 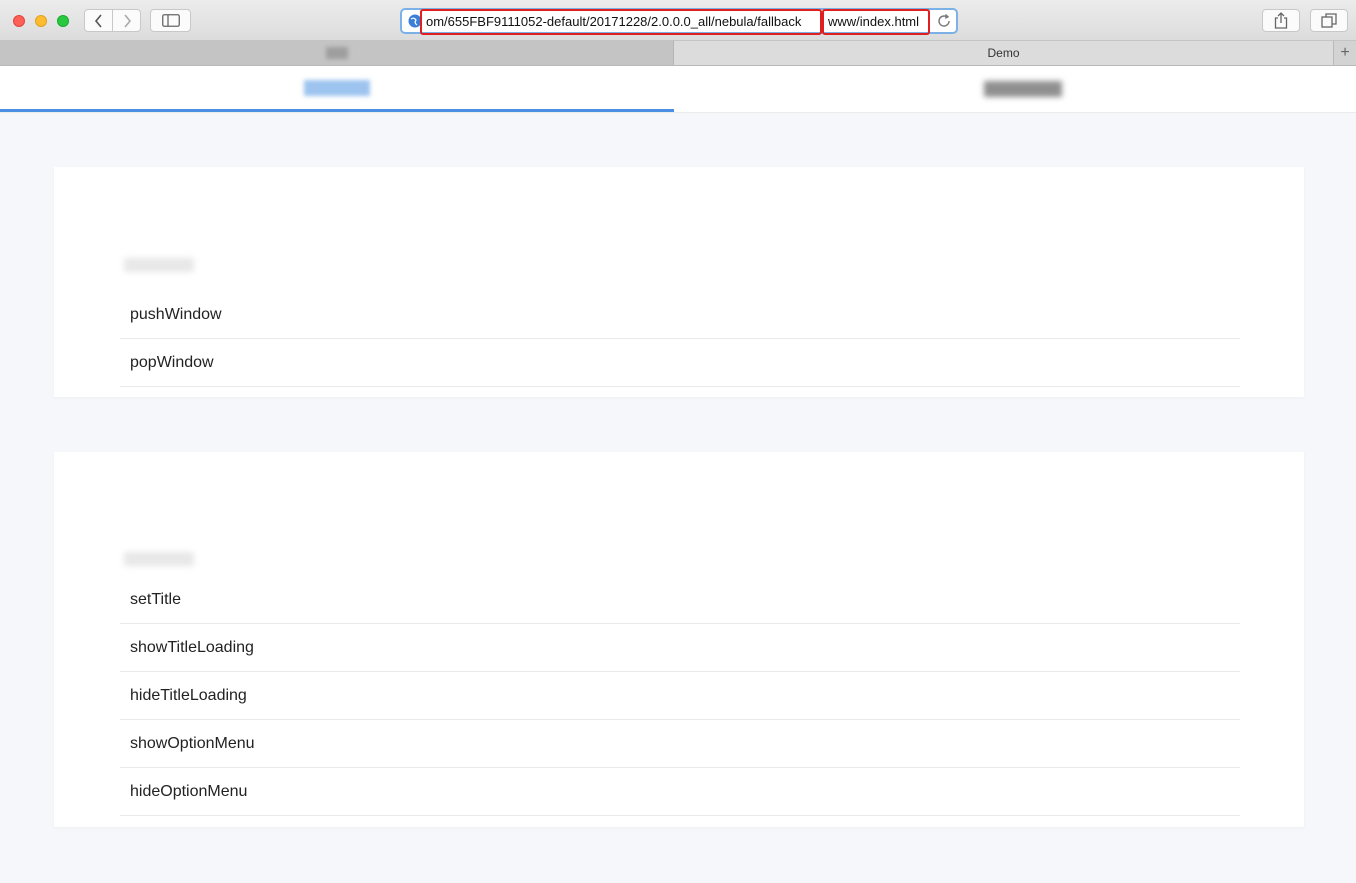 I want to click on api-item-showtitleloading: showTitleLoading, so click(x=680, y=648).